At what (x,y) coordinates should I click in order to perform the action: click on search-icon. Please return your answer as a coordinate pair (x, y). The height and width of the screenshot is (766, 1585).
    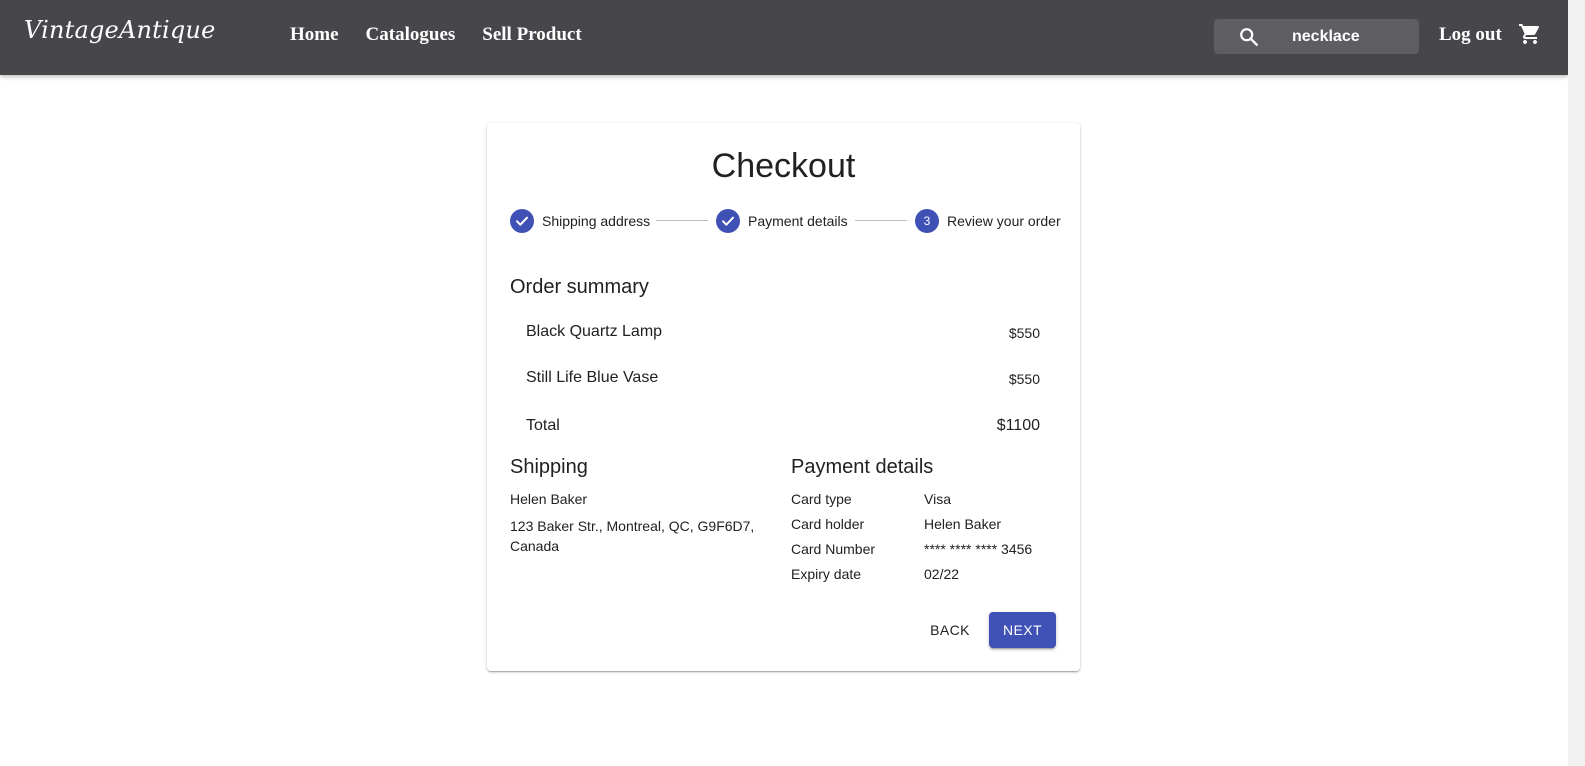
    Looking at the image, I should click on (1249, 37).